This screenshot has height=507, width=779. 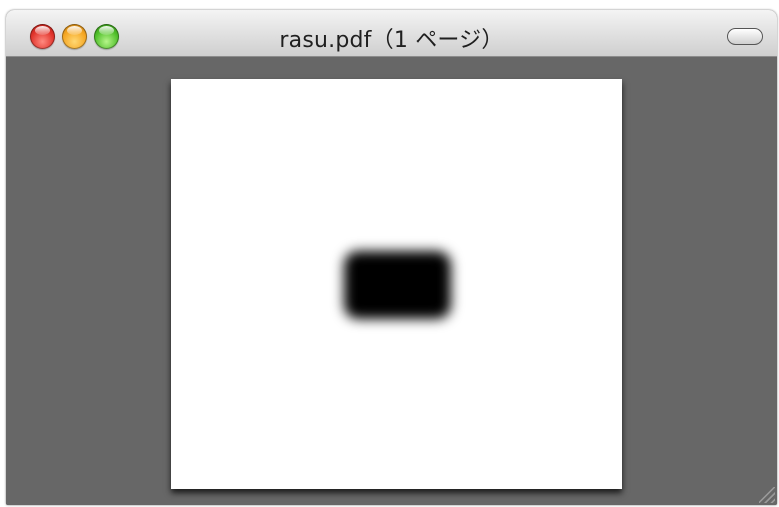 What do you see at coordinates (767, 495) in the screenshot?
I see `resize-grip-icon` at bounding box center [767, 495].